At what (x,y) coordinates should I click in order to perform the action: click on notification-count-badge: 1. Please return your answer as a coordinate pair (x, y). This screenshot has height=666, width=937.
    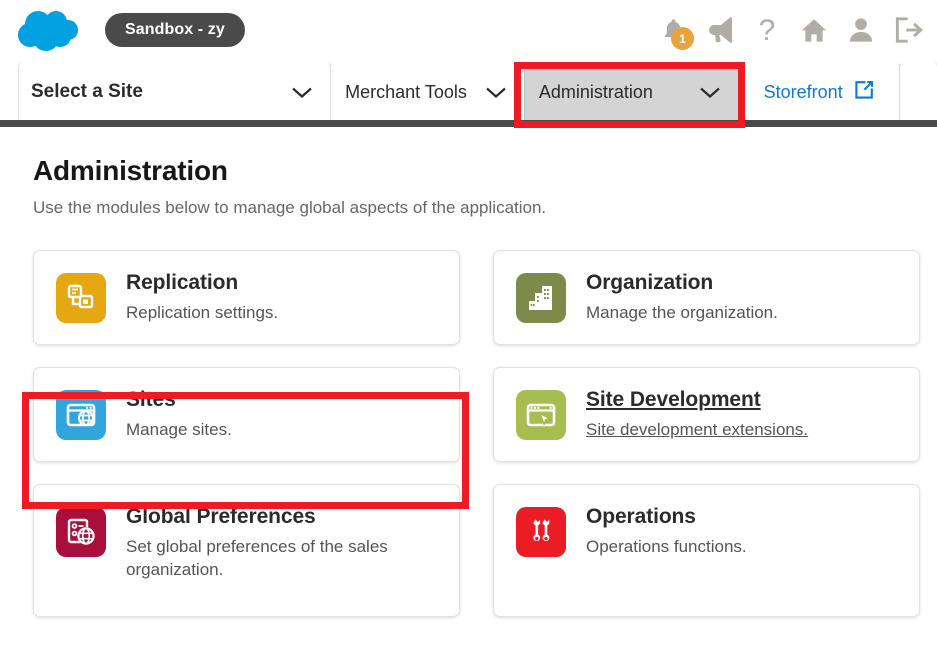
    Looking at the image, I should click on (682, 38).